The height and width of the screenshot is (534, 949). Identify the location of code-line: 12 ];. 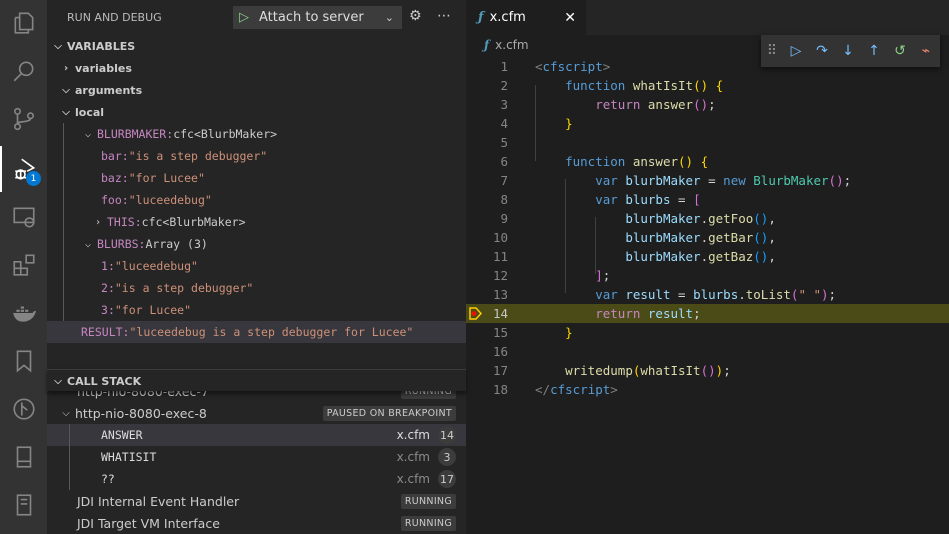
(707, 275).